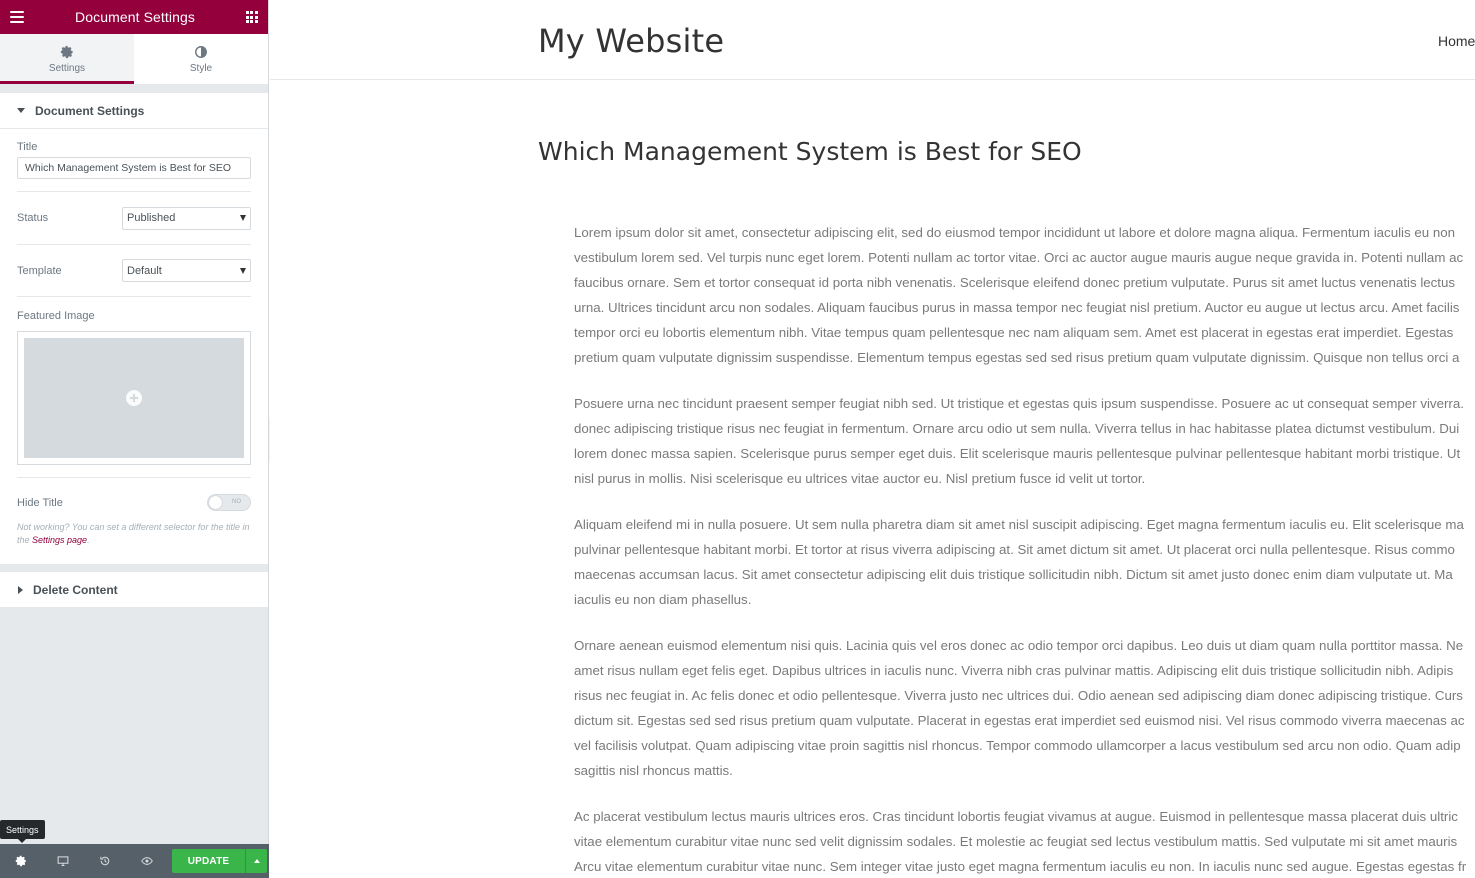 The width and height of the screenshot is (1475, 878). I want to click on document-settings-heading: Document Settings, so click(134, 110).